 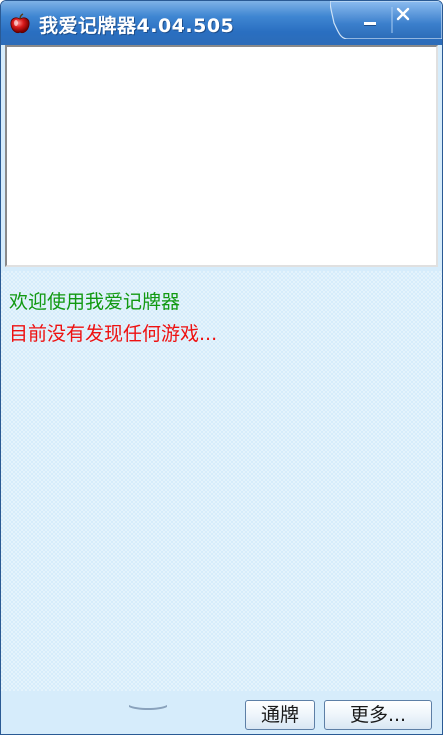 I want to click on minimize-icon, so click(x=370, y=23).